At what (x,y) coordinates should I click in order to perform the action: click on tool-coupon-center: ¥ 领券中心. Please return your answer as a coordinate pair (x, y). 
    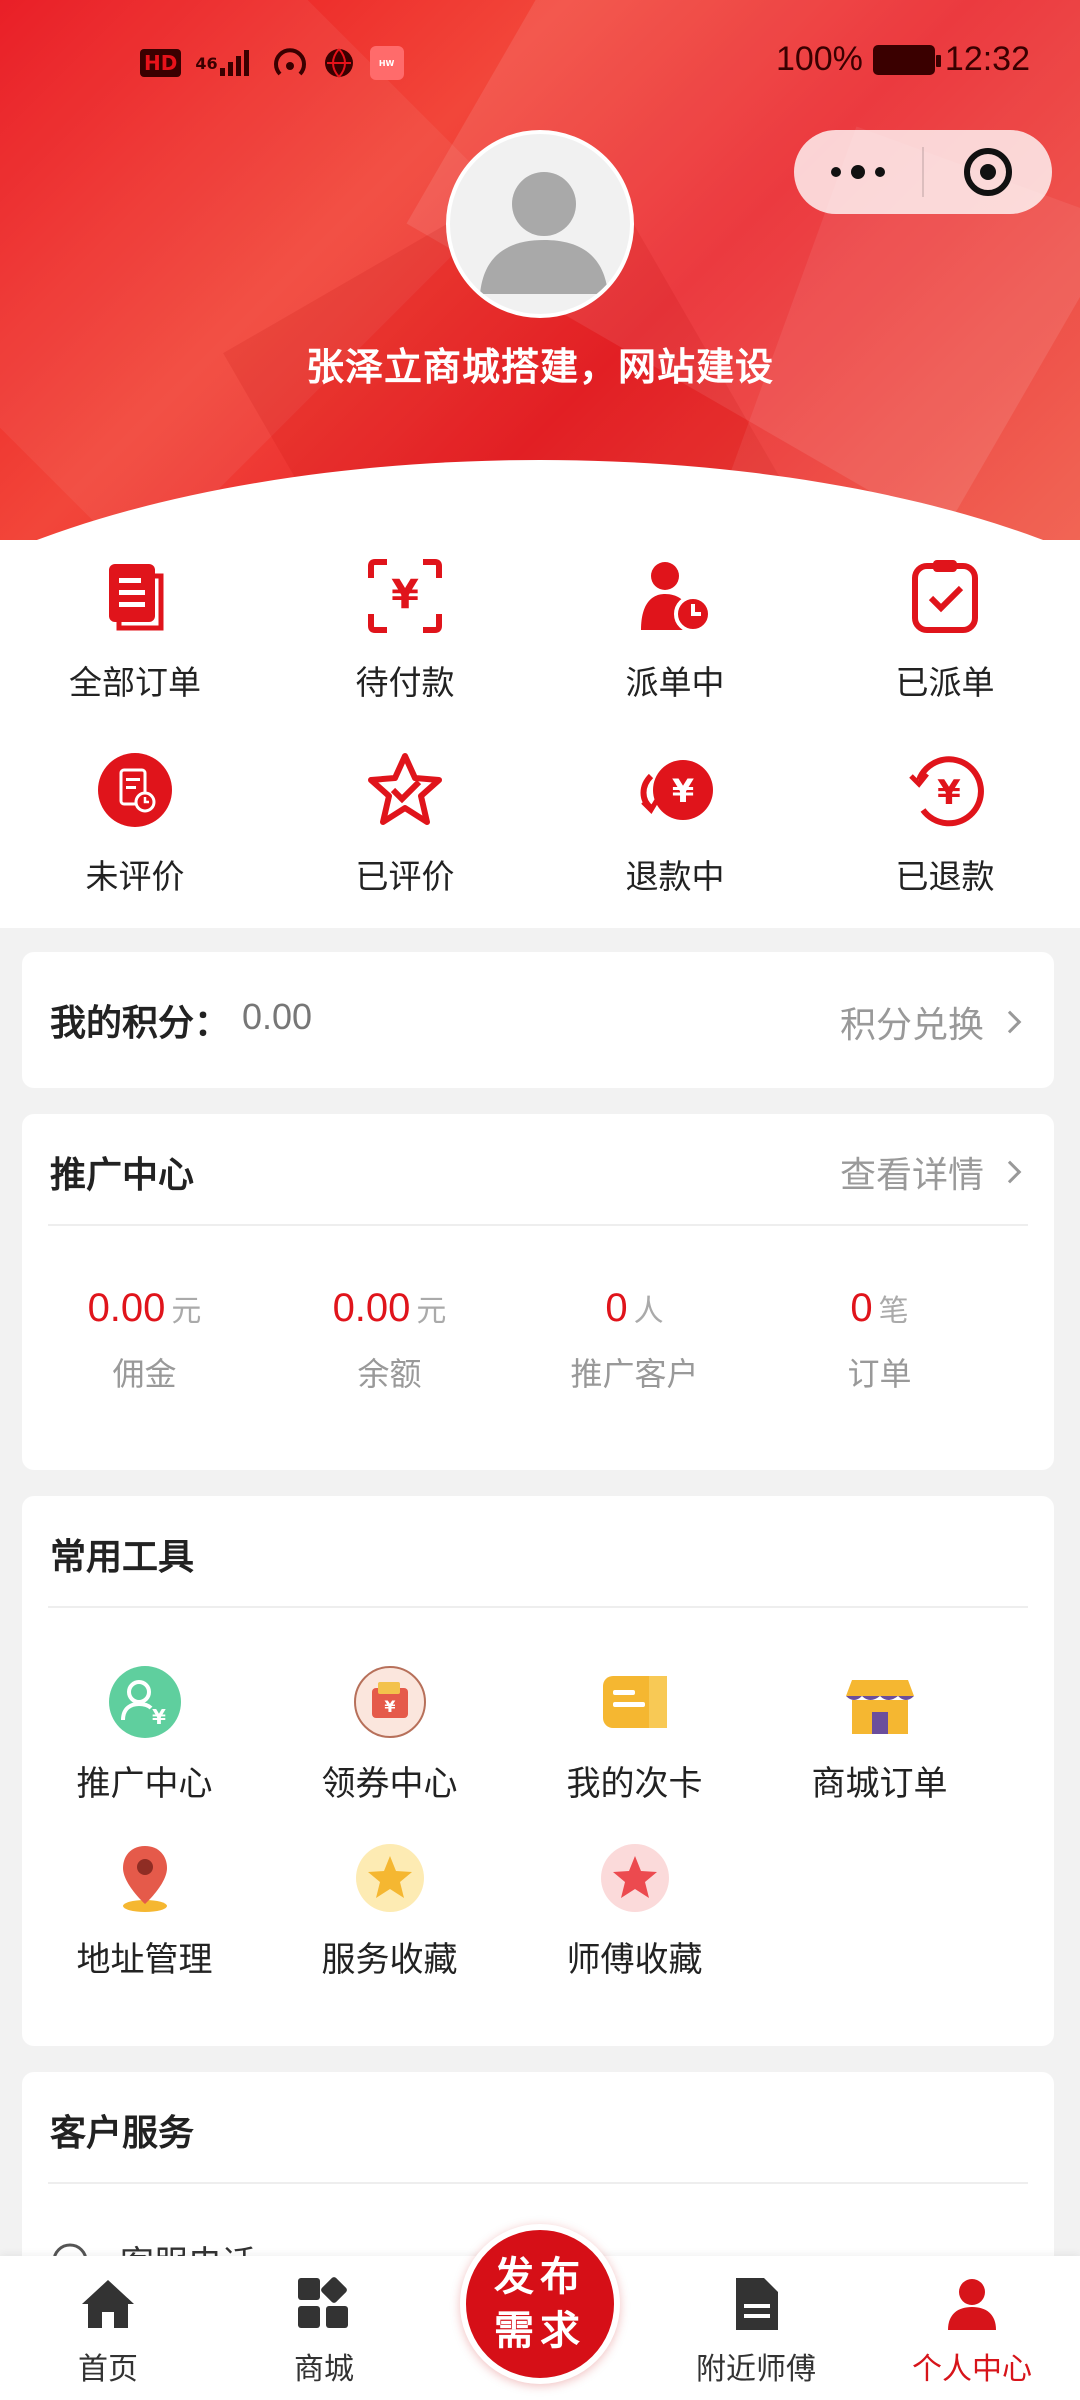
    Looking at the image, I should click on (389, 1734).